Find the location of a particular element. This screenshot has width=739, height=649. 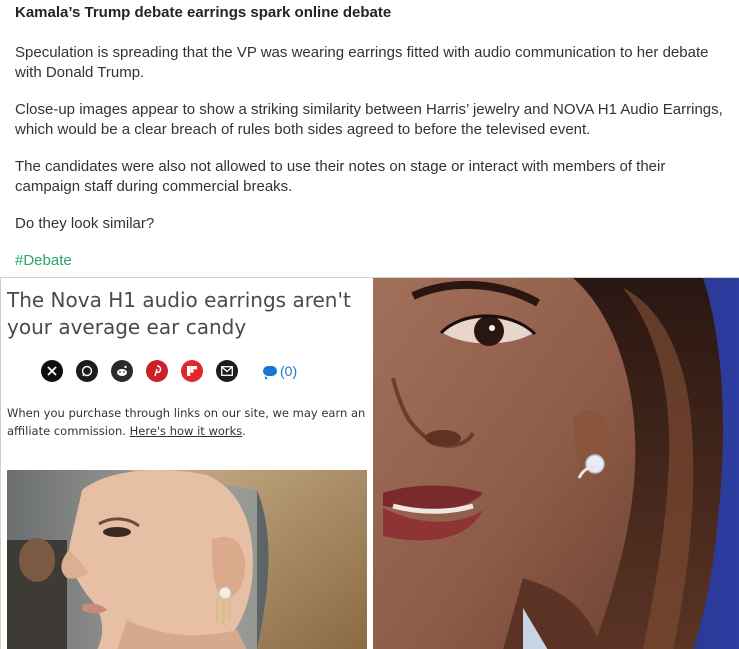

share-bar: (0) is located at coordinates (169, 371).